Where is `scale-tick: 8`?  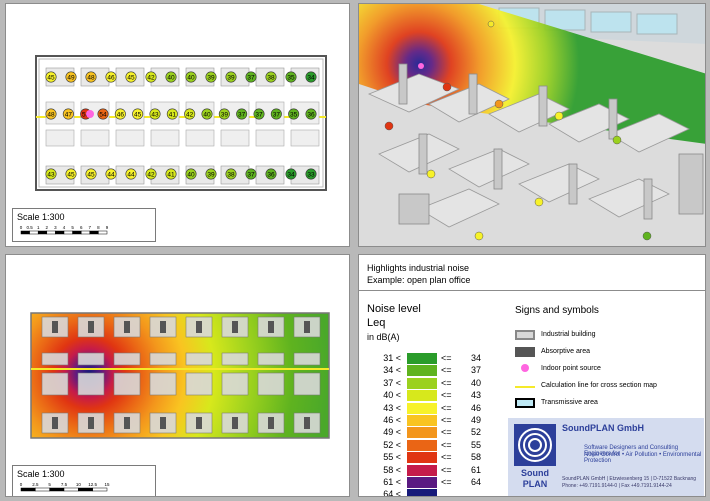 scale-tick: 8 is located at coordinates (98, 227).